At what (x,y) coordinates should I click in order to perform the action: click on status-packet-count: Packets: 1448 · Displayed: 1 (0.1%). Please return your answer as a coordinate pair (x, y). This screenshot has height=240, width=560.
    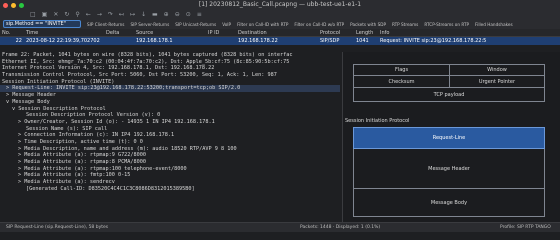
    Looking at the image, I should click on (340, 227).